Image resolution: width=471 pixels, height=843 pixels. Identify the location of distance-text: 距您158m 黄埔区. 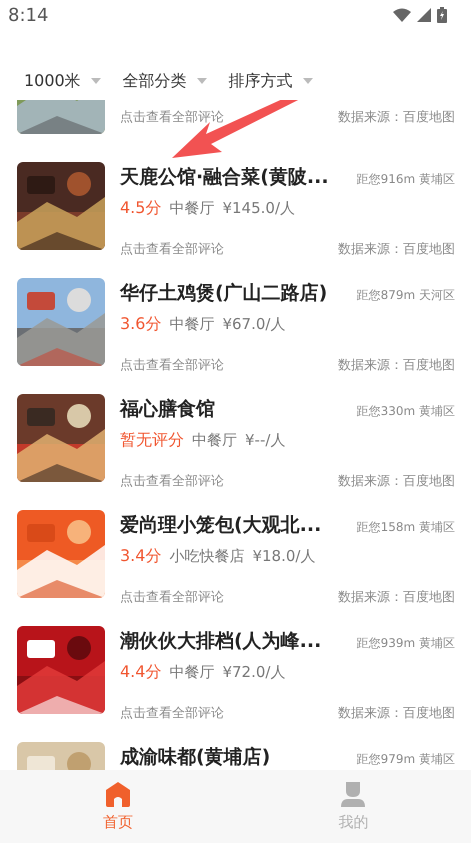
(405, 527).